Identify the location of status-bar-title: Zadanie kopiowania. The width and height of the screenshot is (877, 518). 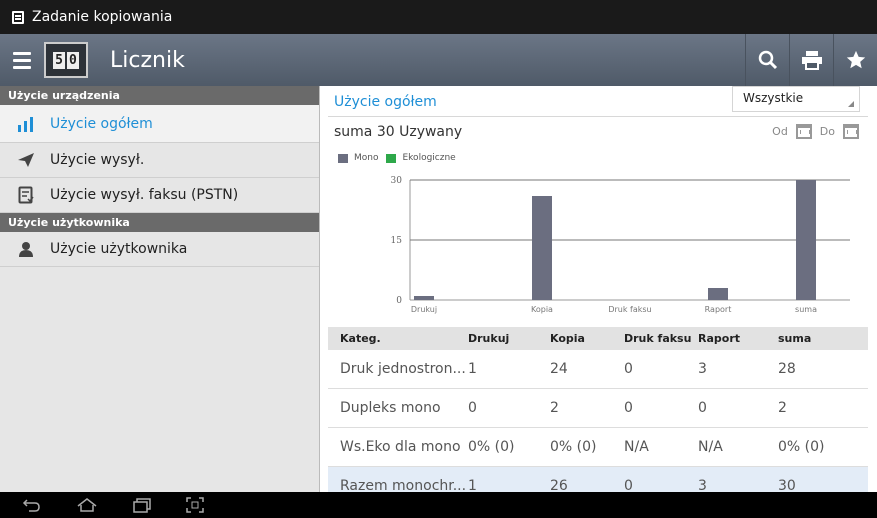
(102, 17).